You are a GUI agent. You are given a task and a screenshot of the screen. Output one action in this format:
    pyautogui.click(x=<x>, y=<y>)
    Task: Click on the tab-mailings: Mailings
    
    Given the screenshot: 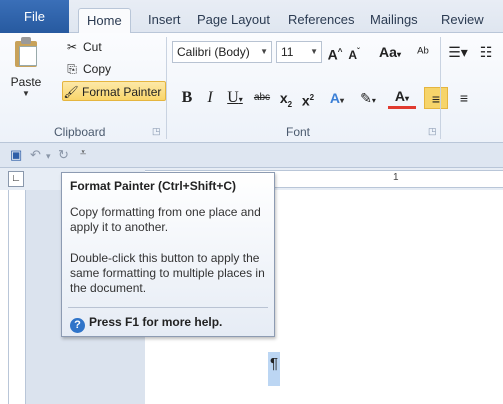 What is the action you would take?
    pyautogui.click(x=394, y=20)
    